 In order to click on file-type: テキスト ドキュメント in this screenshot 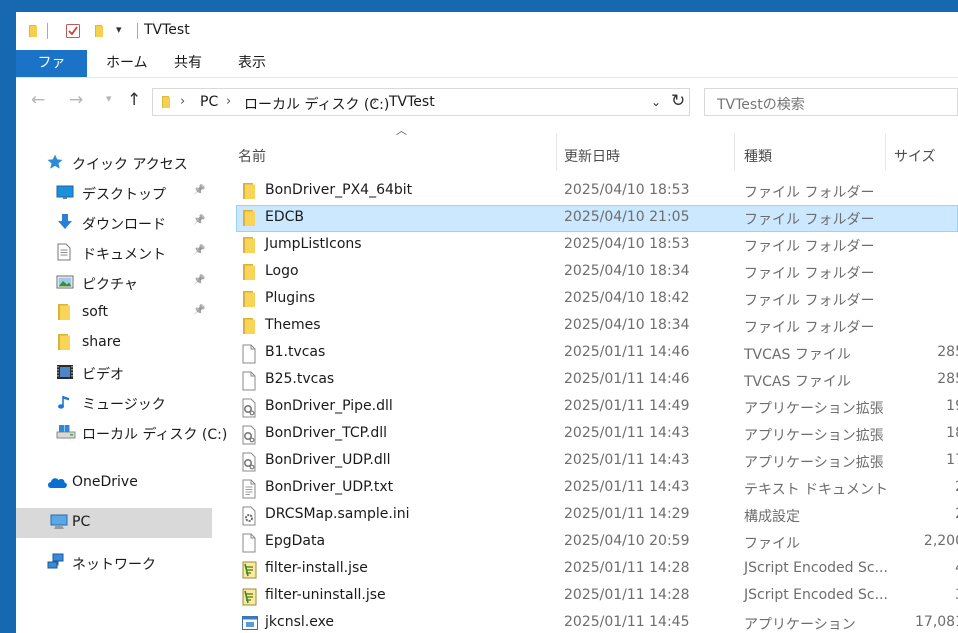, I will do `click(816, 490)`.